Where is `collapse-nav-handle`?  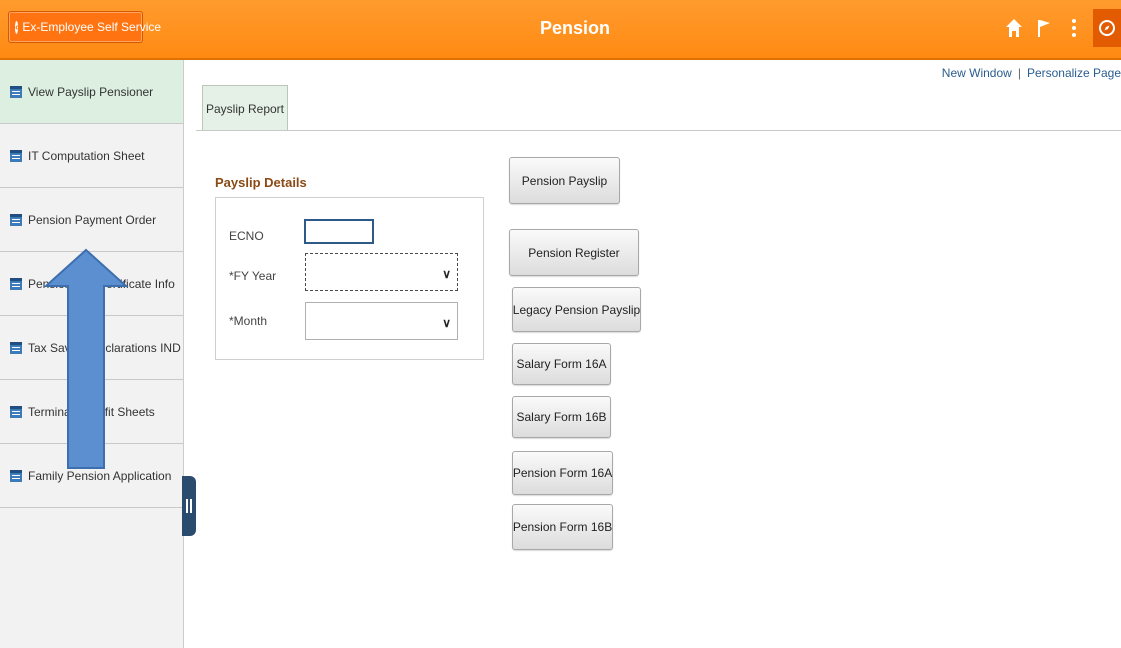
collapse-nav-handle is located at coordinates (189, 506).